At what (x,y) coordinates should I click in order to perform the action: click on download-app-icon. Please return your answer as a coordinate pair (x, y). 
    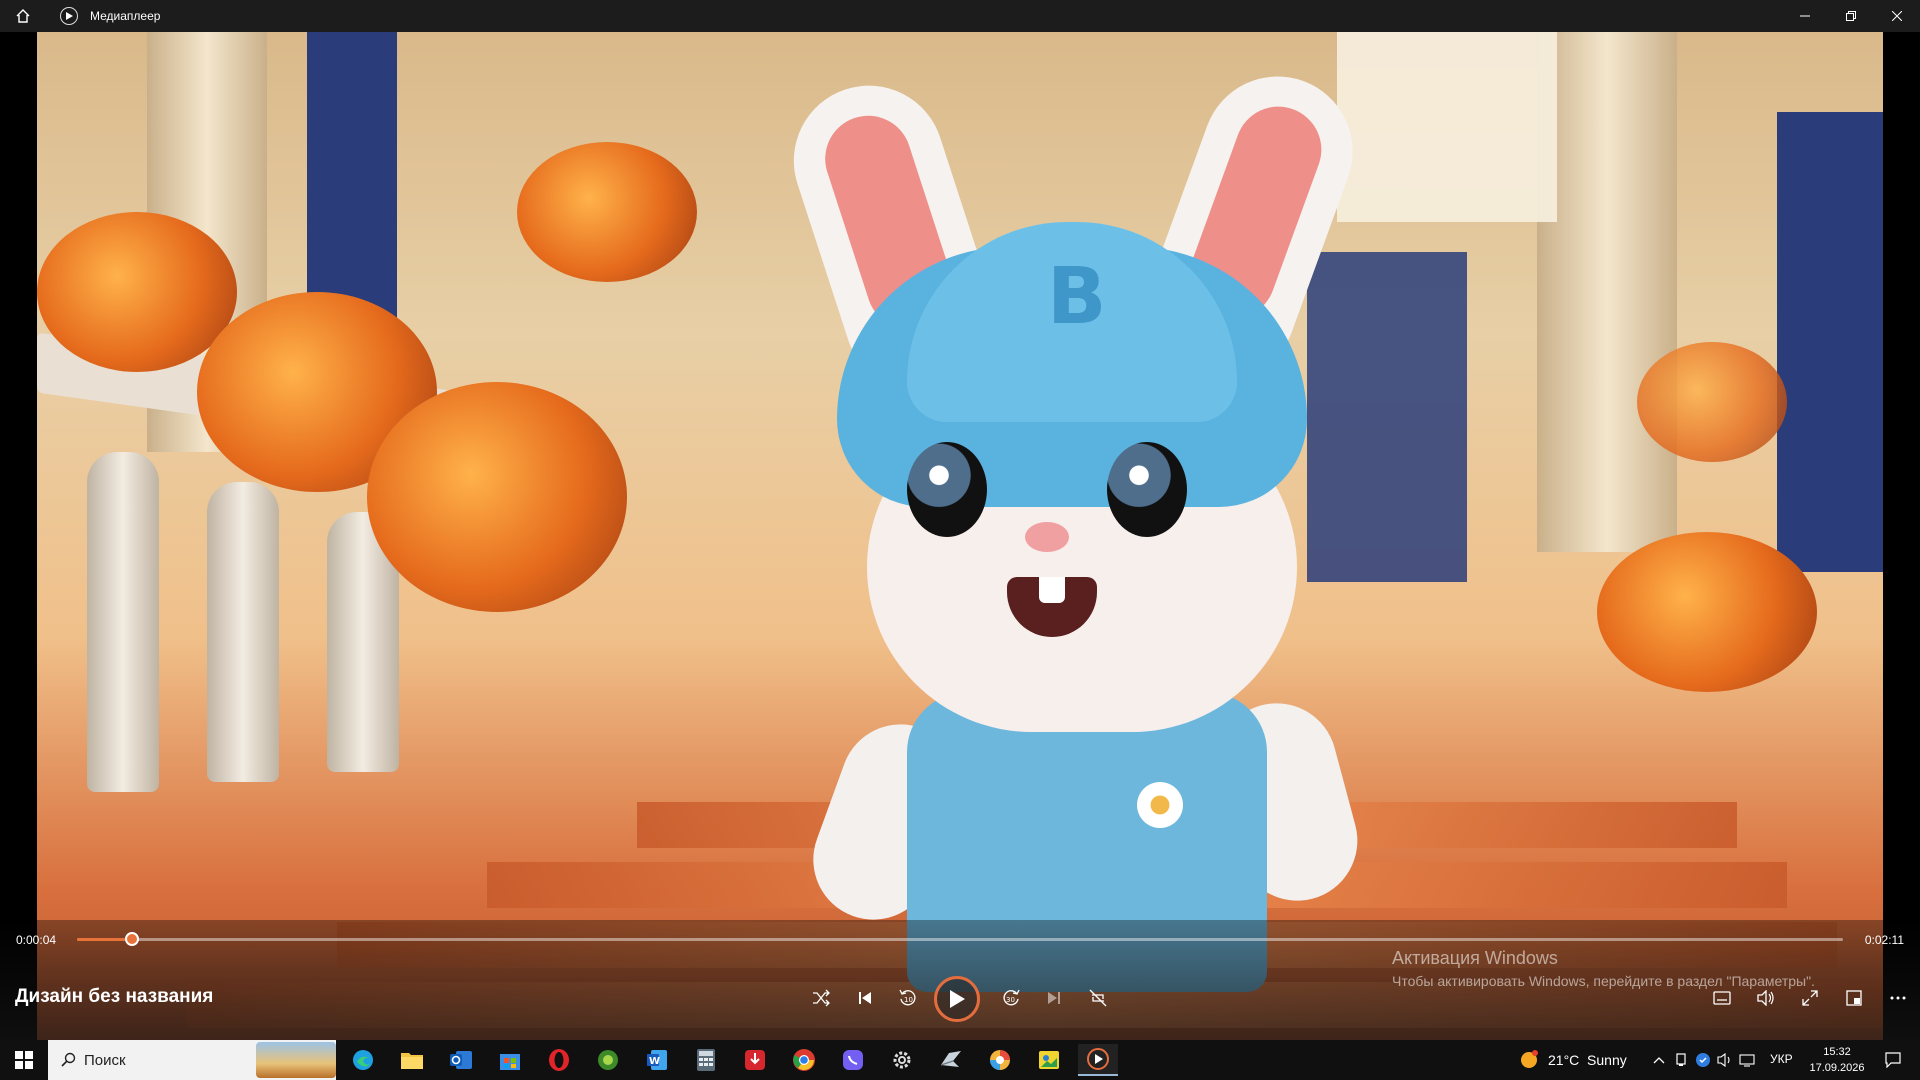
    Looking at the image, I should click on (755, 1060).